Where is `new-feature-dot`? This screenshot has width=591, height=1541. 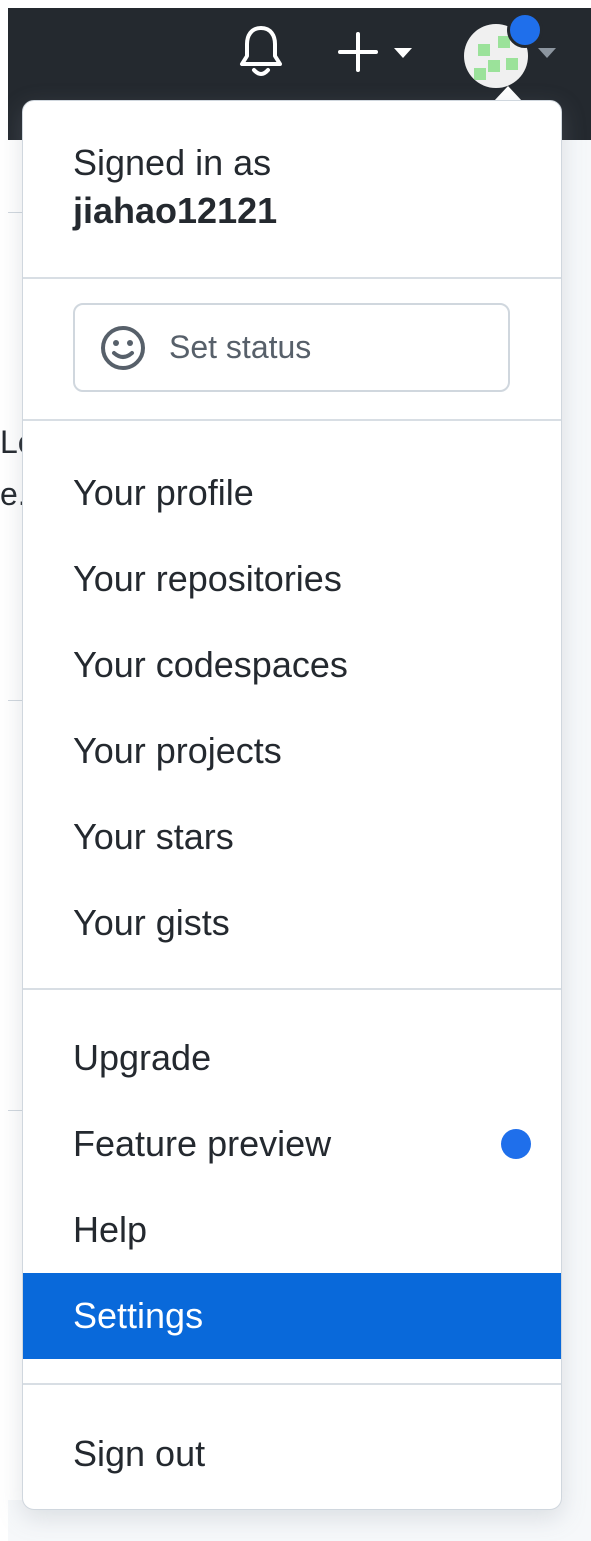 new-feature-dot is located at coordinates (516, 1144).